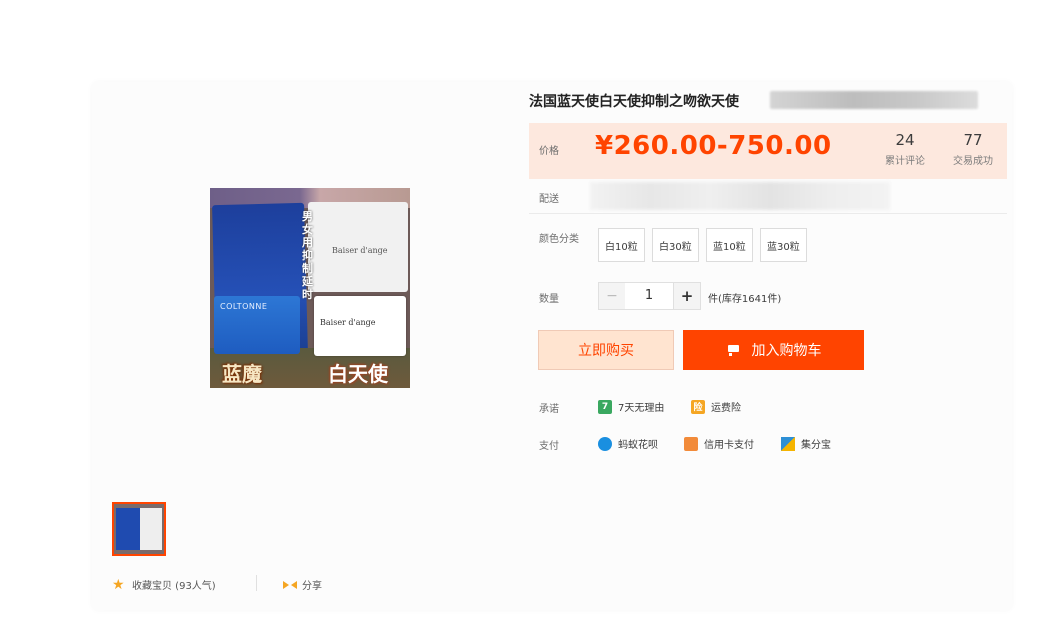 The image size is (1047, 629). What do you see at coordinates (687, 296) in the screenshot?
I see `quantity-increase-button: +` at bounding box center [687, 296].